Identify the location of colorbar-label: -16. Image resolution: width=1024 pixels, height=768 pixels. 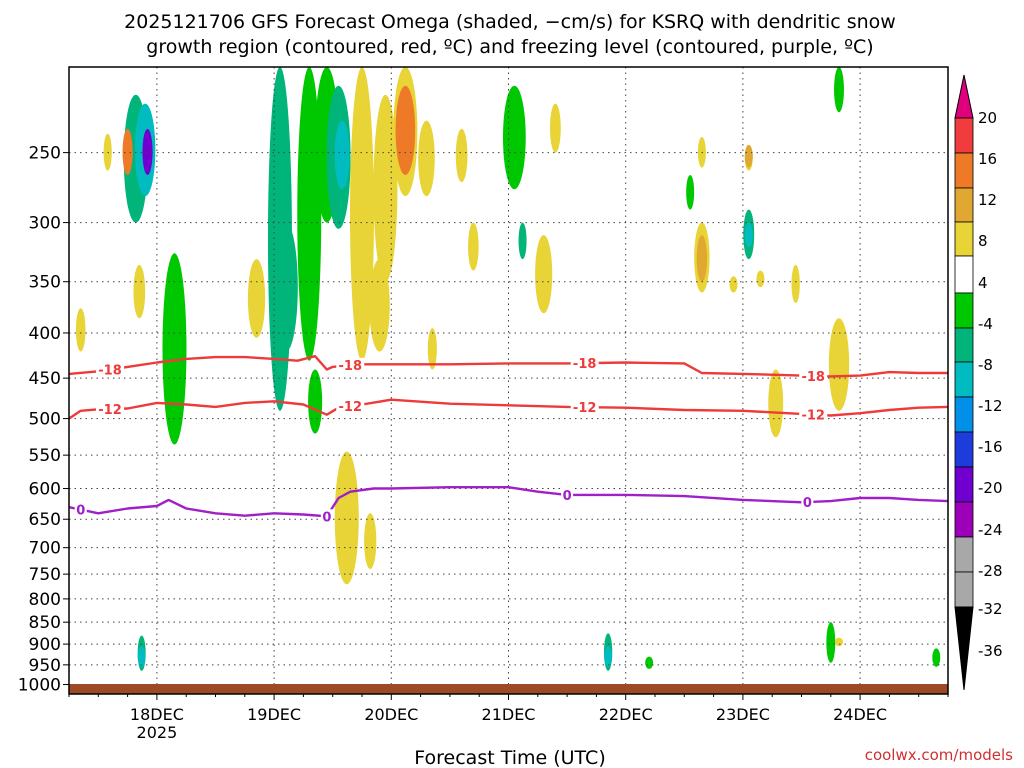
(990, 447).